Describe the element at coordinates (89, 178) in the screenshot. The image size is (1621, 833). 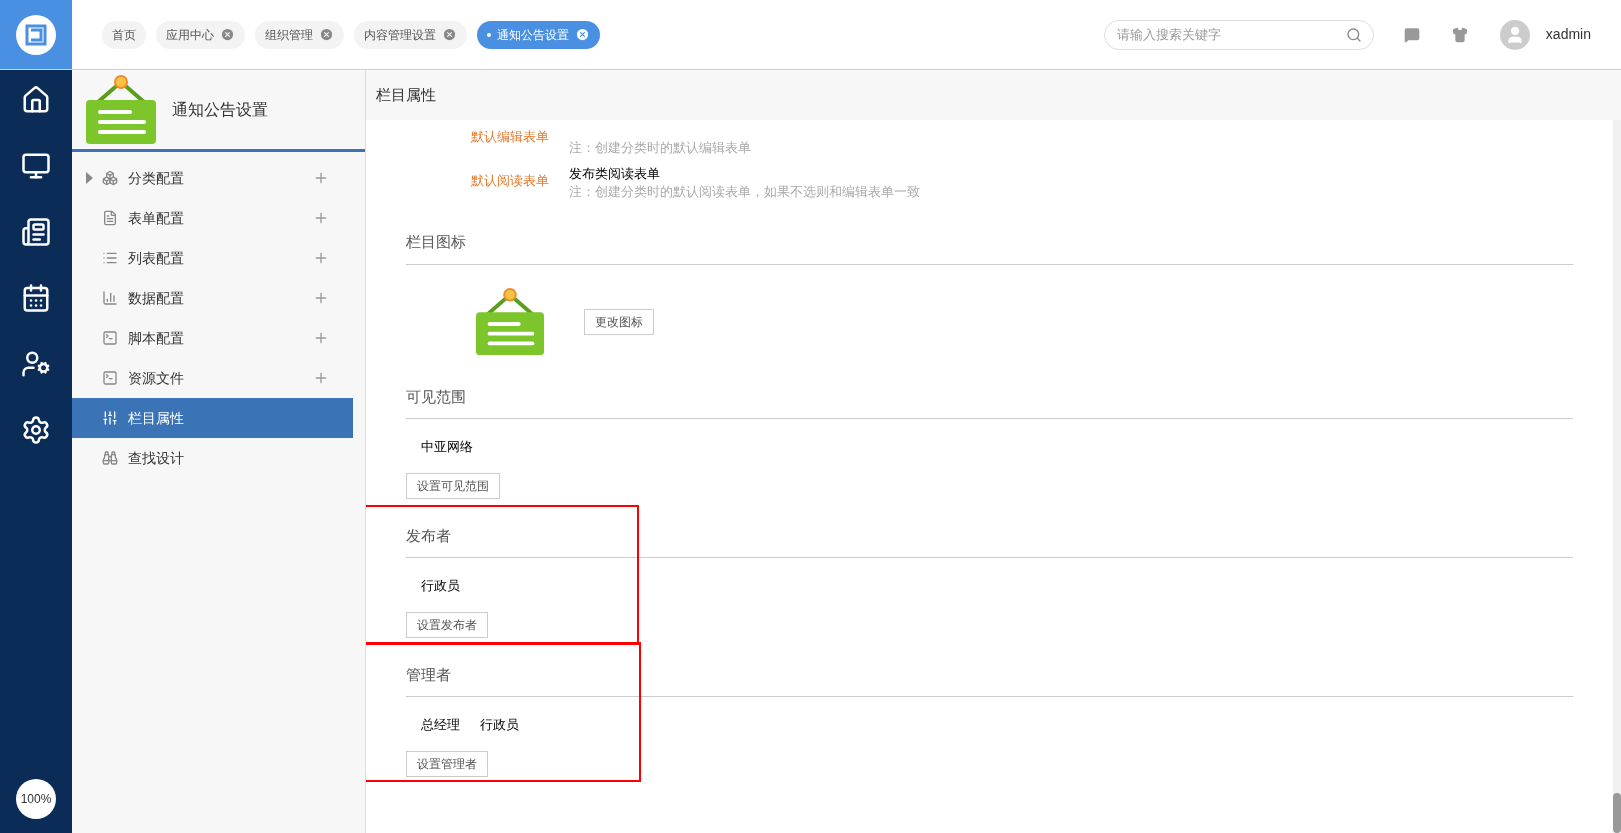
I see `expand-arrow-icon` at that location.